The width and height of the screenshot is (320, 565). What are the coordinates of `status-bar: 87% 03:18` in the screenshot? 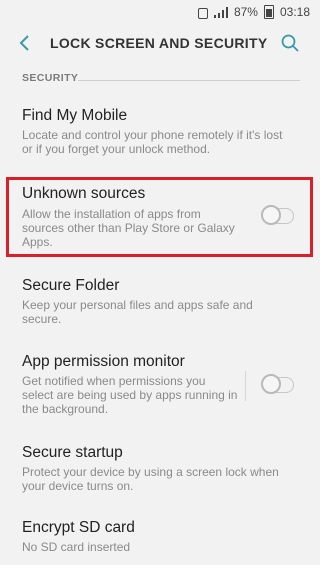 It's located at (160, 12).